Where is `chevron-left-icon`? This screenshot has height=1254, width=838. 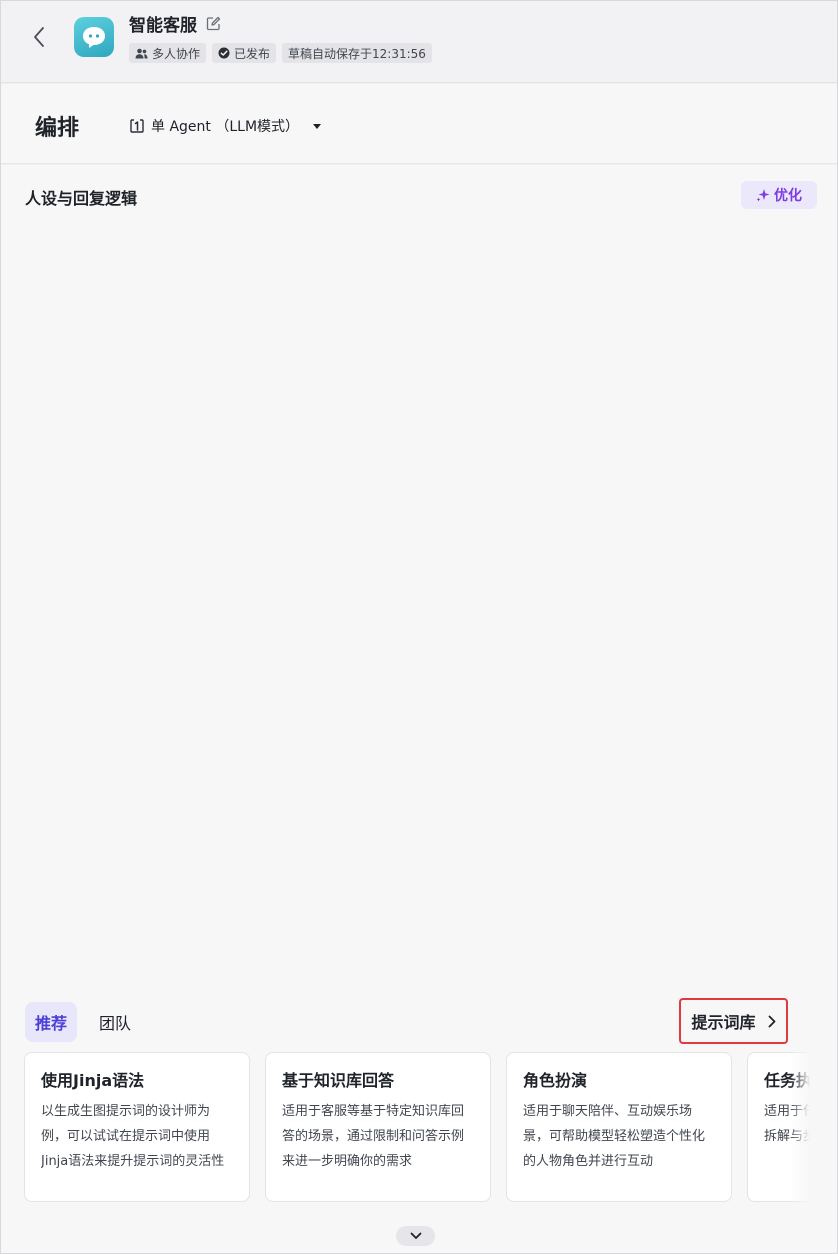 chevron-left-icon is located at coordinates (39, 37).